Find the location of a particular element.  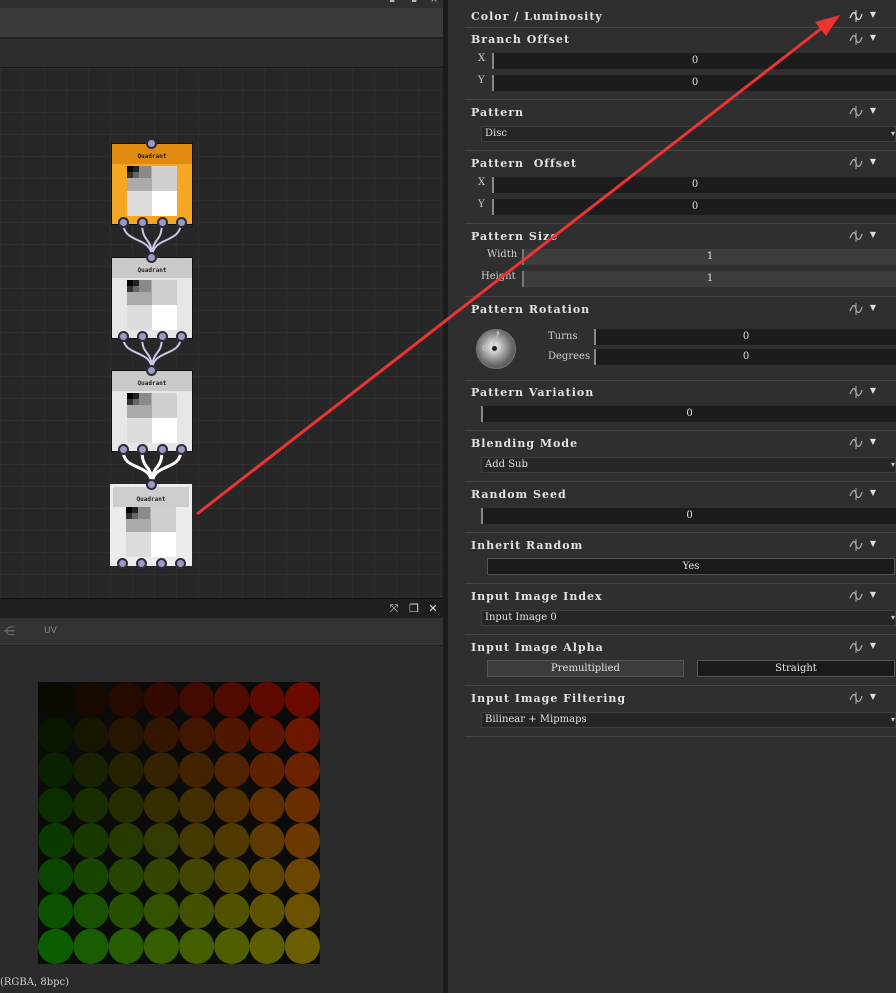

pin-icon: ⤧ is located at coordinates (394, 609).